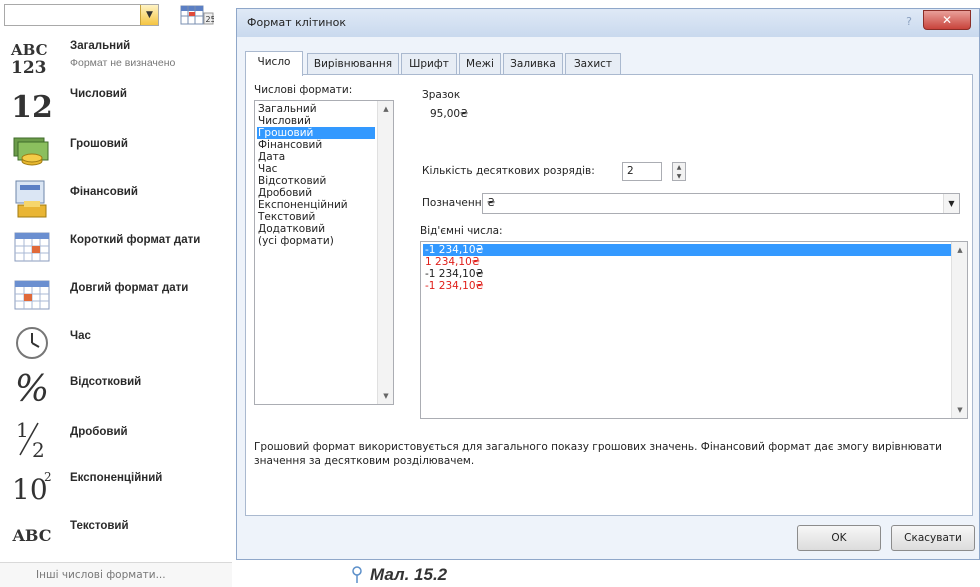 Image resolution: width=980 pixels, height=587 pixels. What do you see at coordinates (353, 64) in the screenshot?
I see `tab-alignment: Вирівнювання` at bounding box center [353, 64].